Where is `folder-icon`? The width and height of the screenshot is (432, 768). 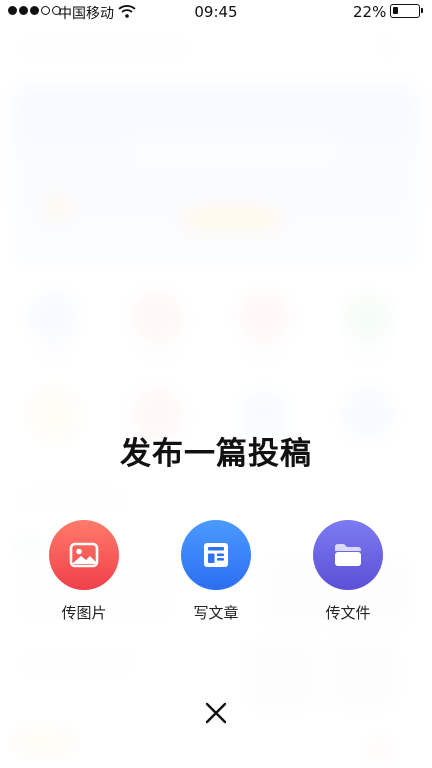 folder-icon is located at coordinates (348, 555).